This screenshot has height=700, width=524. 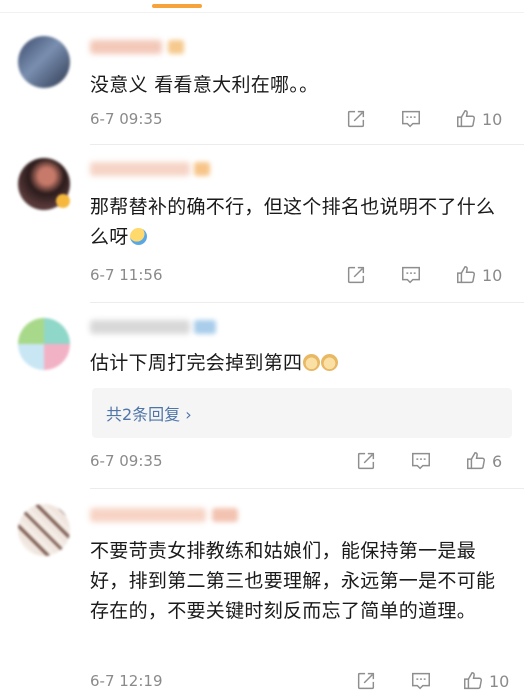 What do you see at coordinates (204, 85) in the screenshot?
I see `comment-text: 没意义 看看意大利在哪。。` at bounding box center [204, 85].